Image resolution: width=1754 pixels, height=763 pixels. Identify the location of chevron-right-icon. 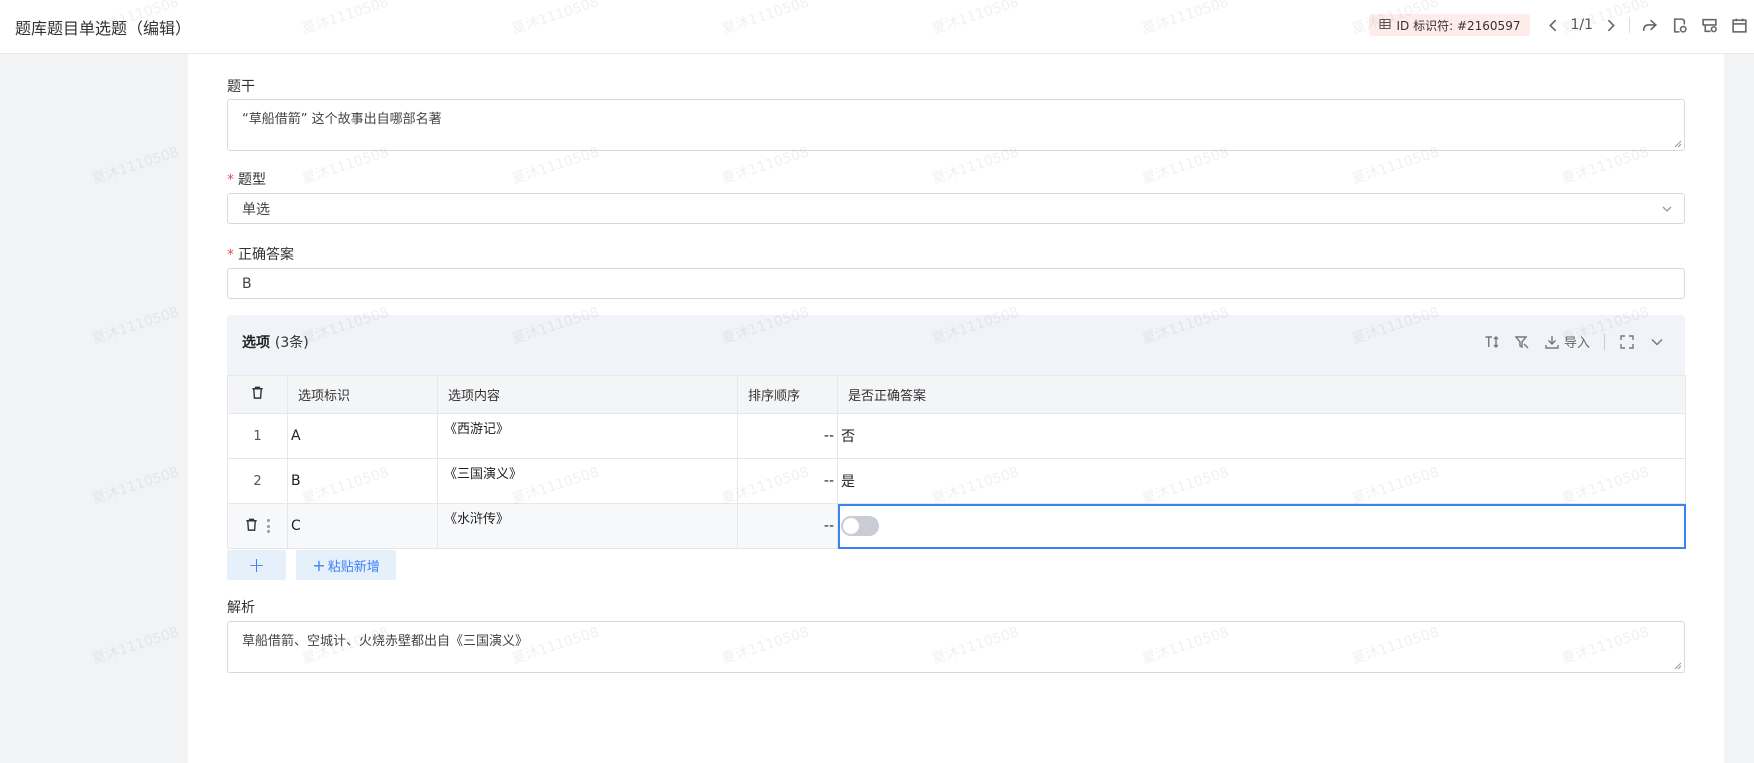
(1611, 25).